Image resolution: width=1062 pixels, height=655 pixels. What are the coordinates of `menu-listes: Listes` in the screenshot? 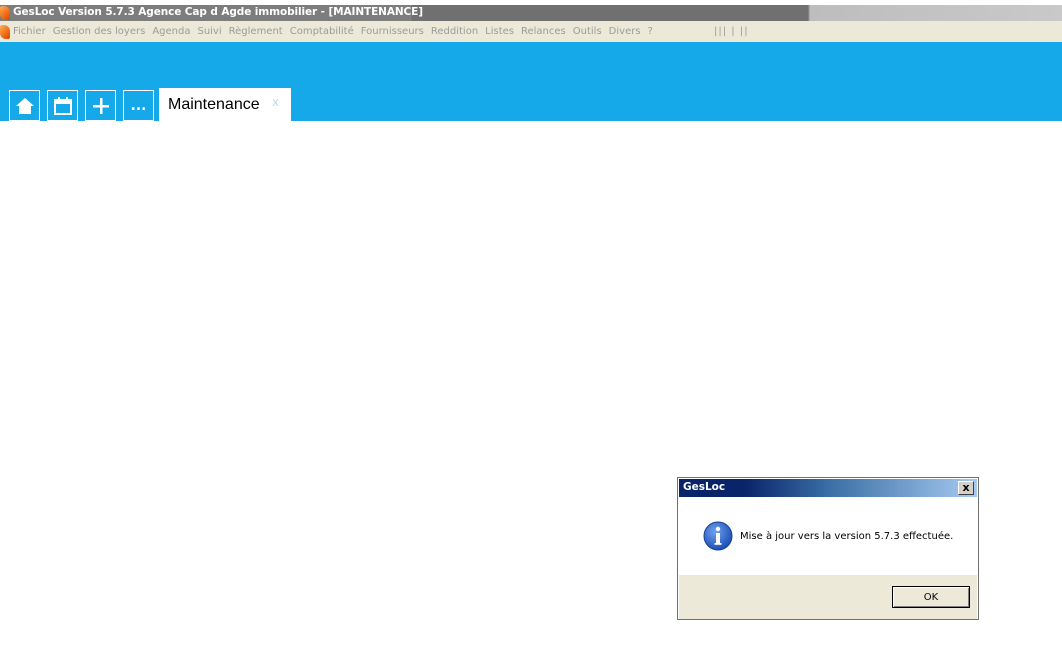 It's located at (499, 31).